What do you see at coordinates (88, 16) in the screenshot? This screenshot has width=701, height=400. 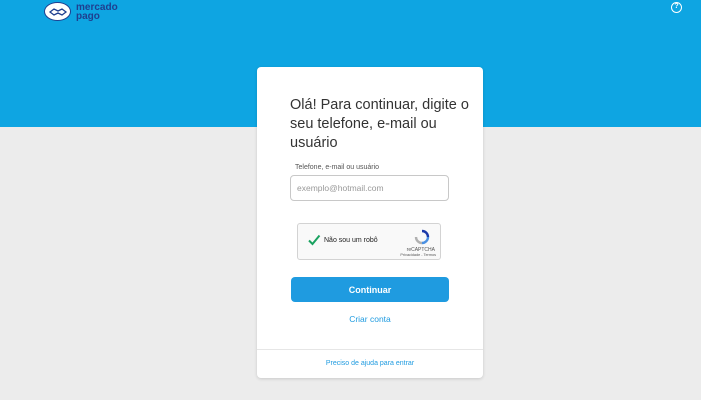 I see `logo-text-line2: pago` at bounding box center [88, 16].